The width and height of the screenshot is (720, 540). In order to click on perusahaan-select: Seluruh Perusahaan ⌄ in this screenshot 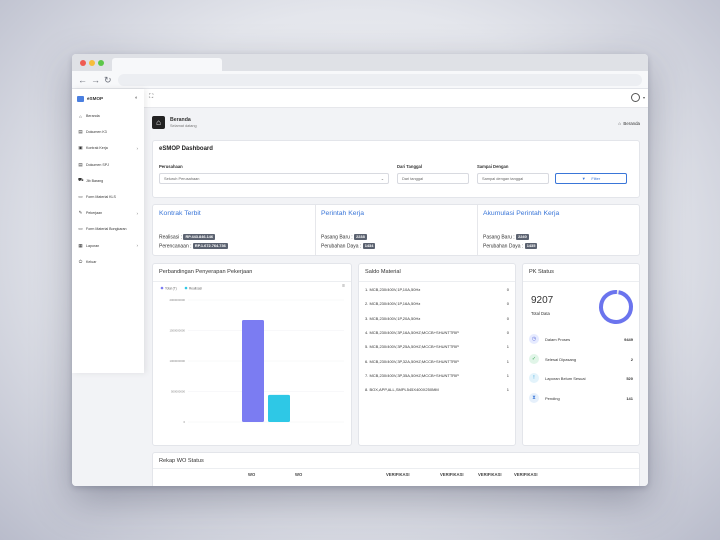, I will do `click(274, 178)`.